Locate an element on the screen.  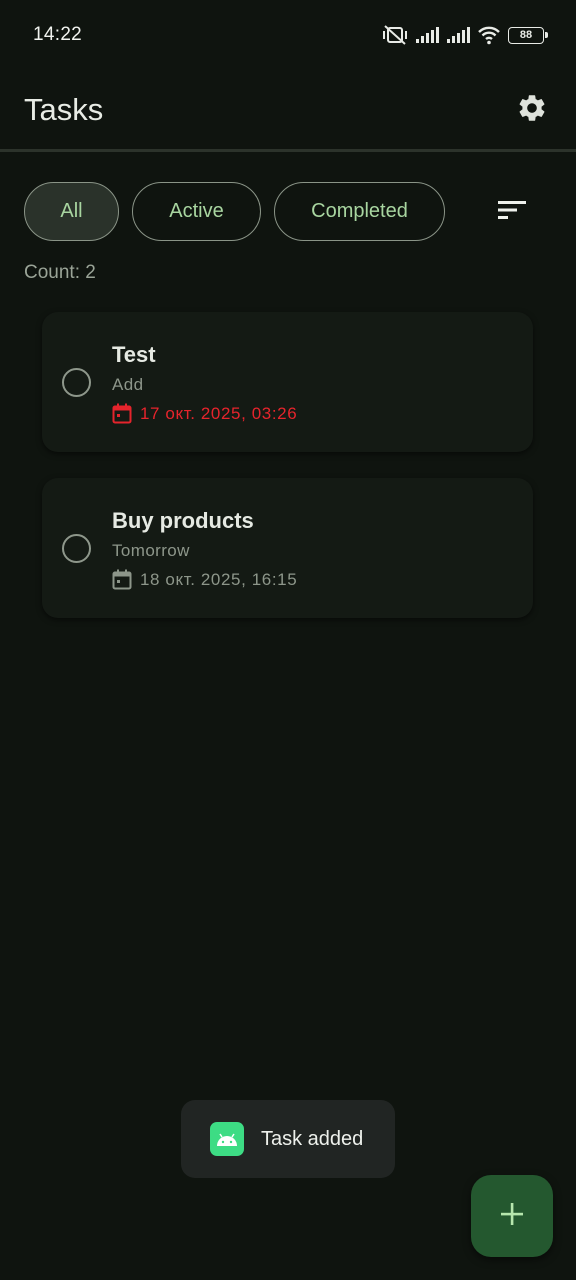
battery-level: 88 is located at coordinates (526, 35).